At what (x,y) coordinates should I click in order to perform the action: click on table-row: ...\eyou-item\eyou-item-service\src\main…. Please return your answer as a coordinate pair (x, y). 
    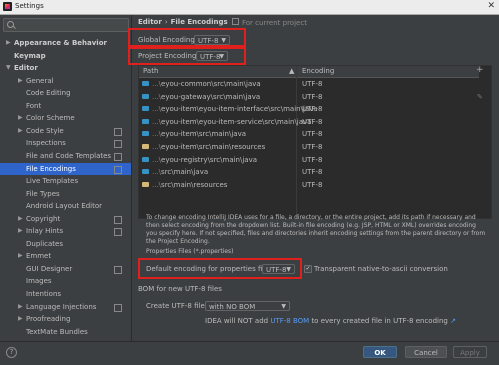
    Looking at the image, I should click on (309, 122).